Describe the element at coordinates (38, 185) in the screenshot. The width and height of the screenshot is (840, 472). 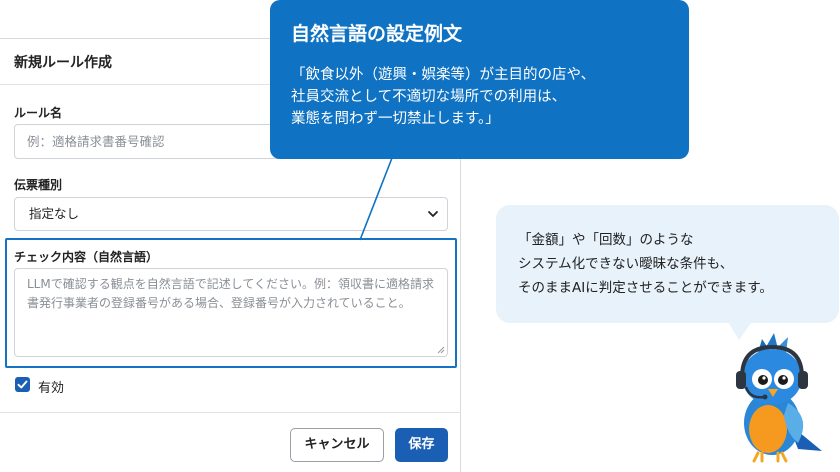
I see `voucher-type-label: 伝票種別` at that location.